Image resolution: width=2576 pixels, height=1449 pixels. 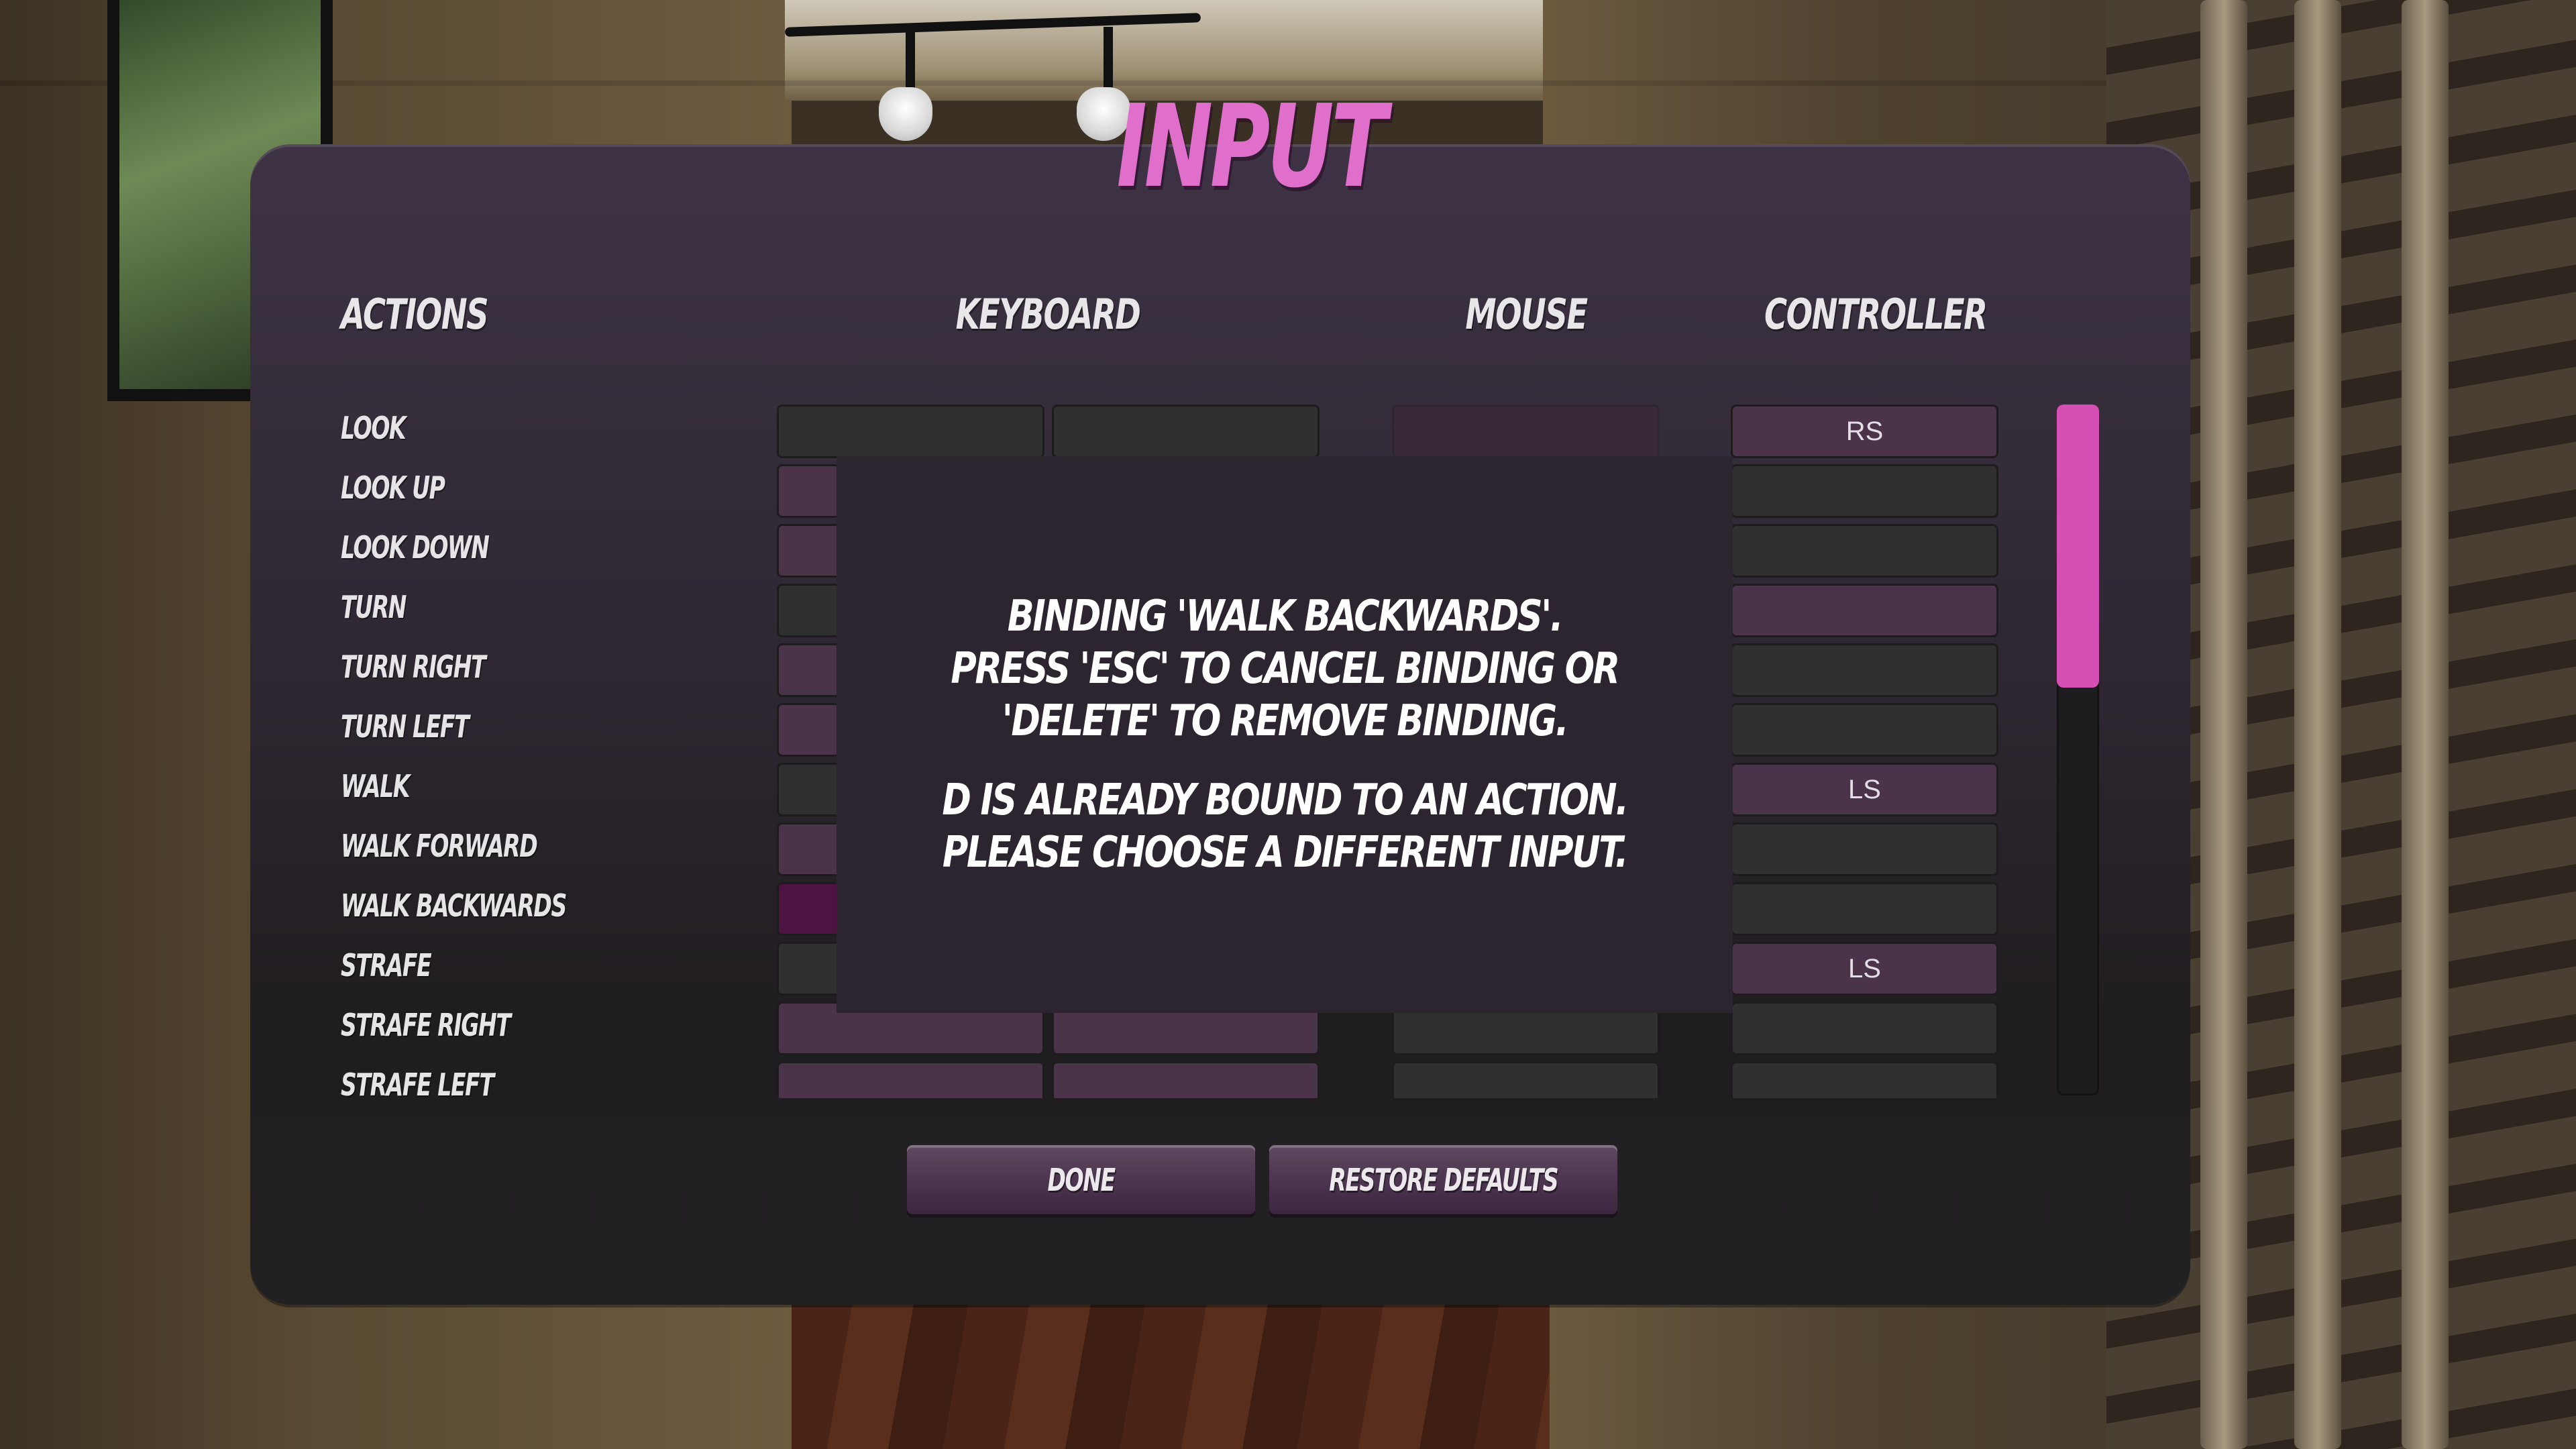 I want to click on binding-prompt-title: BINDING 'WALK BACKWARDS'., so click(x=1285, y=616).